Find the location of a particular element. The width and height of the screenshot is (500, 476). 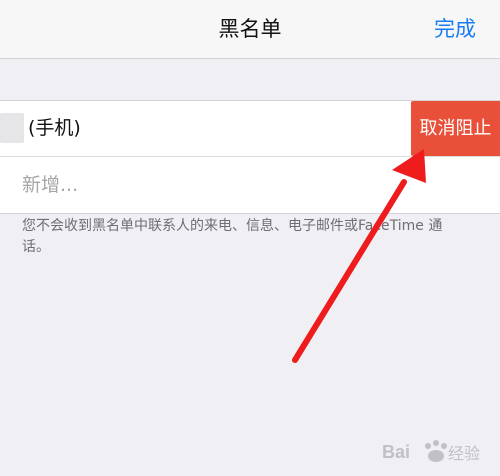

svg-text: 经验 is located at coordinates (464, 453).